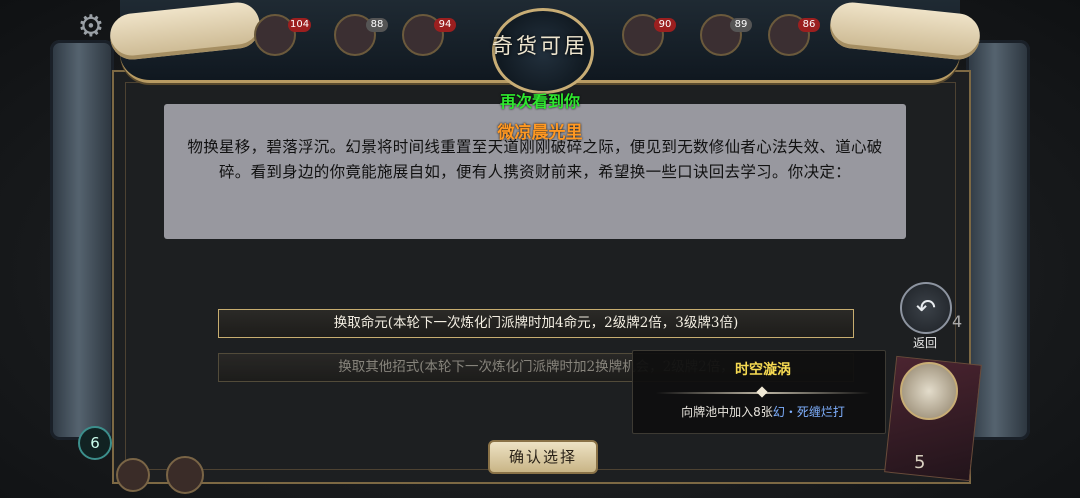 This screenshot has width=1080, height=498. I want to click on tooltip-card-name: 幻・死缠烂打, so click(808, 412).